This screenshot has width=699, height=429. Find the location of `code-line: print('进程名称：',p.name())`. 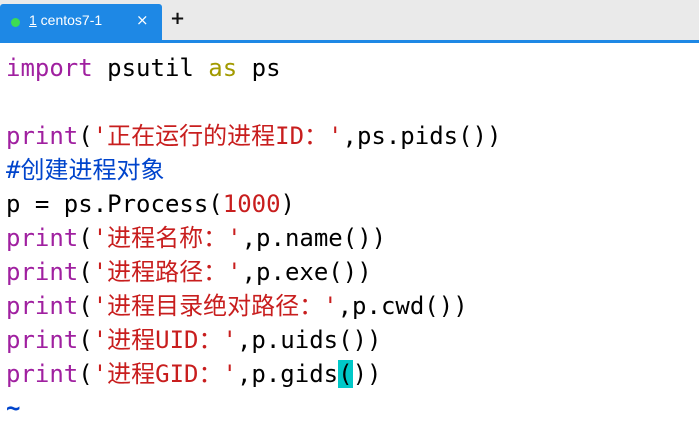

code-line: print('进程名称：',p.name()) is located at coordinates (351, 238).